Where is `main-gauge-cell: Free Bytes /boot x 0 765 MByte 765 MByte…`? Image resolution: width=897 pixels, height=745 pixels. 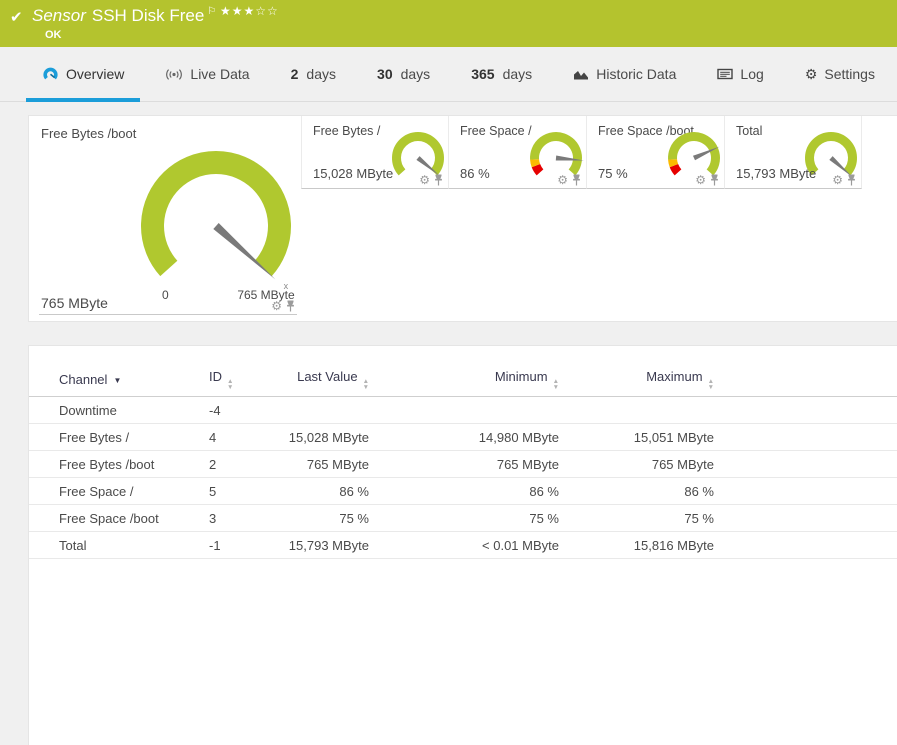 main-gauge-cell: Free Bytes /boot x 0 765 MByte 765 MByte… is located at coordinates (165, 218).